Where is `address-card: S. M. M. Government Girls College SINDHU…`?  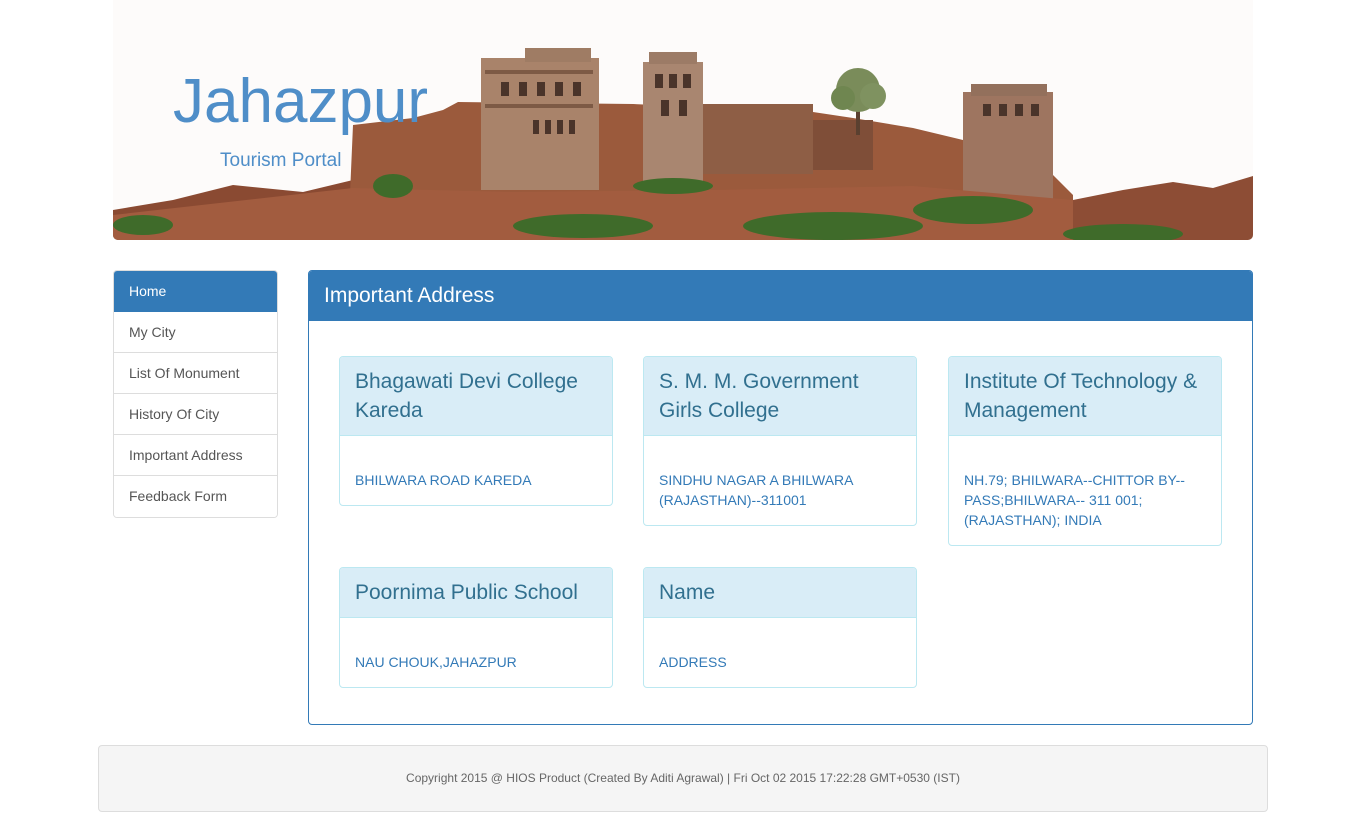 address-card: S. M. M. Government Girls College SINDHU… is located at coordinates (780, 441).